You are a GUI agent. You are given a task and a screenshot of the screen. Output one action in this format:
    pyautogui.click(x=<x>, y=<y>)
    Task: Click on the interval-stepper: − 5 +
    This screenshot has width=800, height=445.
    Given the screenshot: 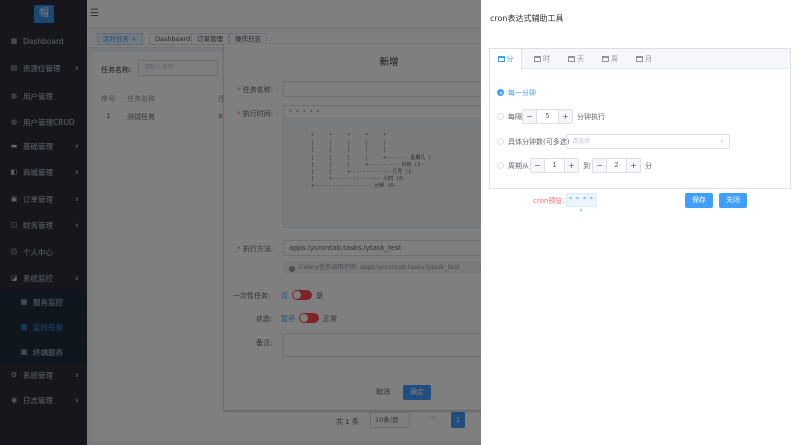 What is the action you would take?
    pyautogui.click(x=547, y=116)
    